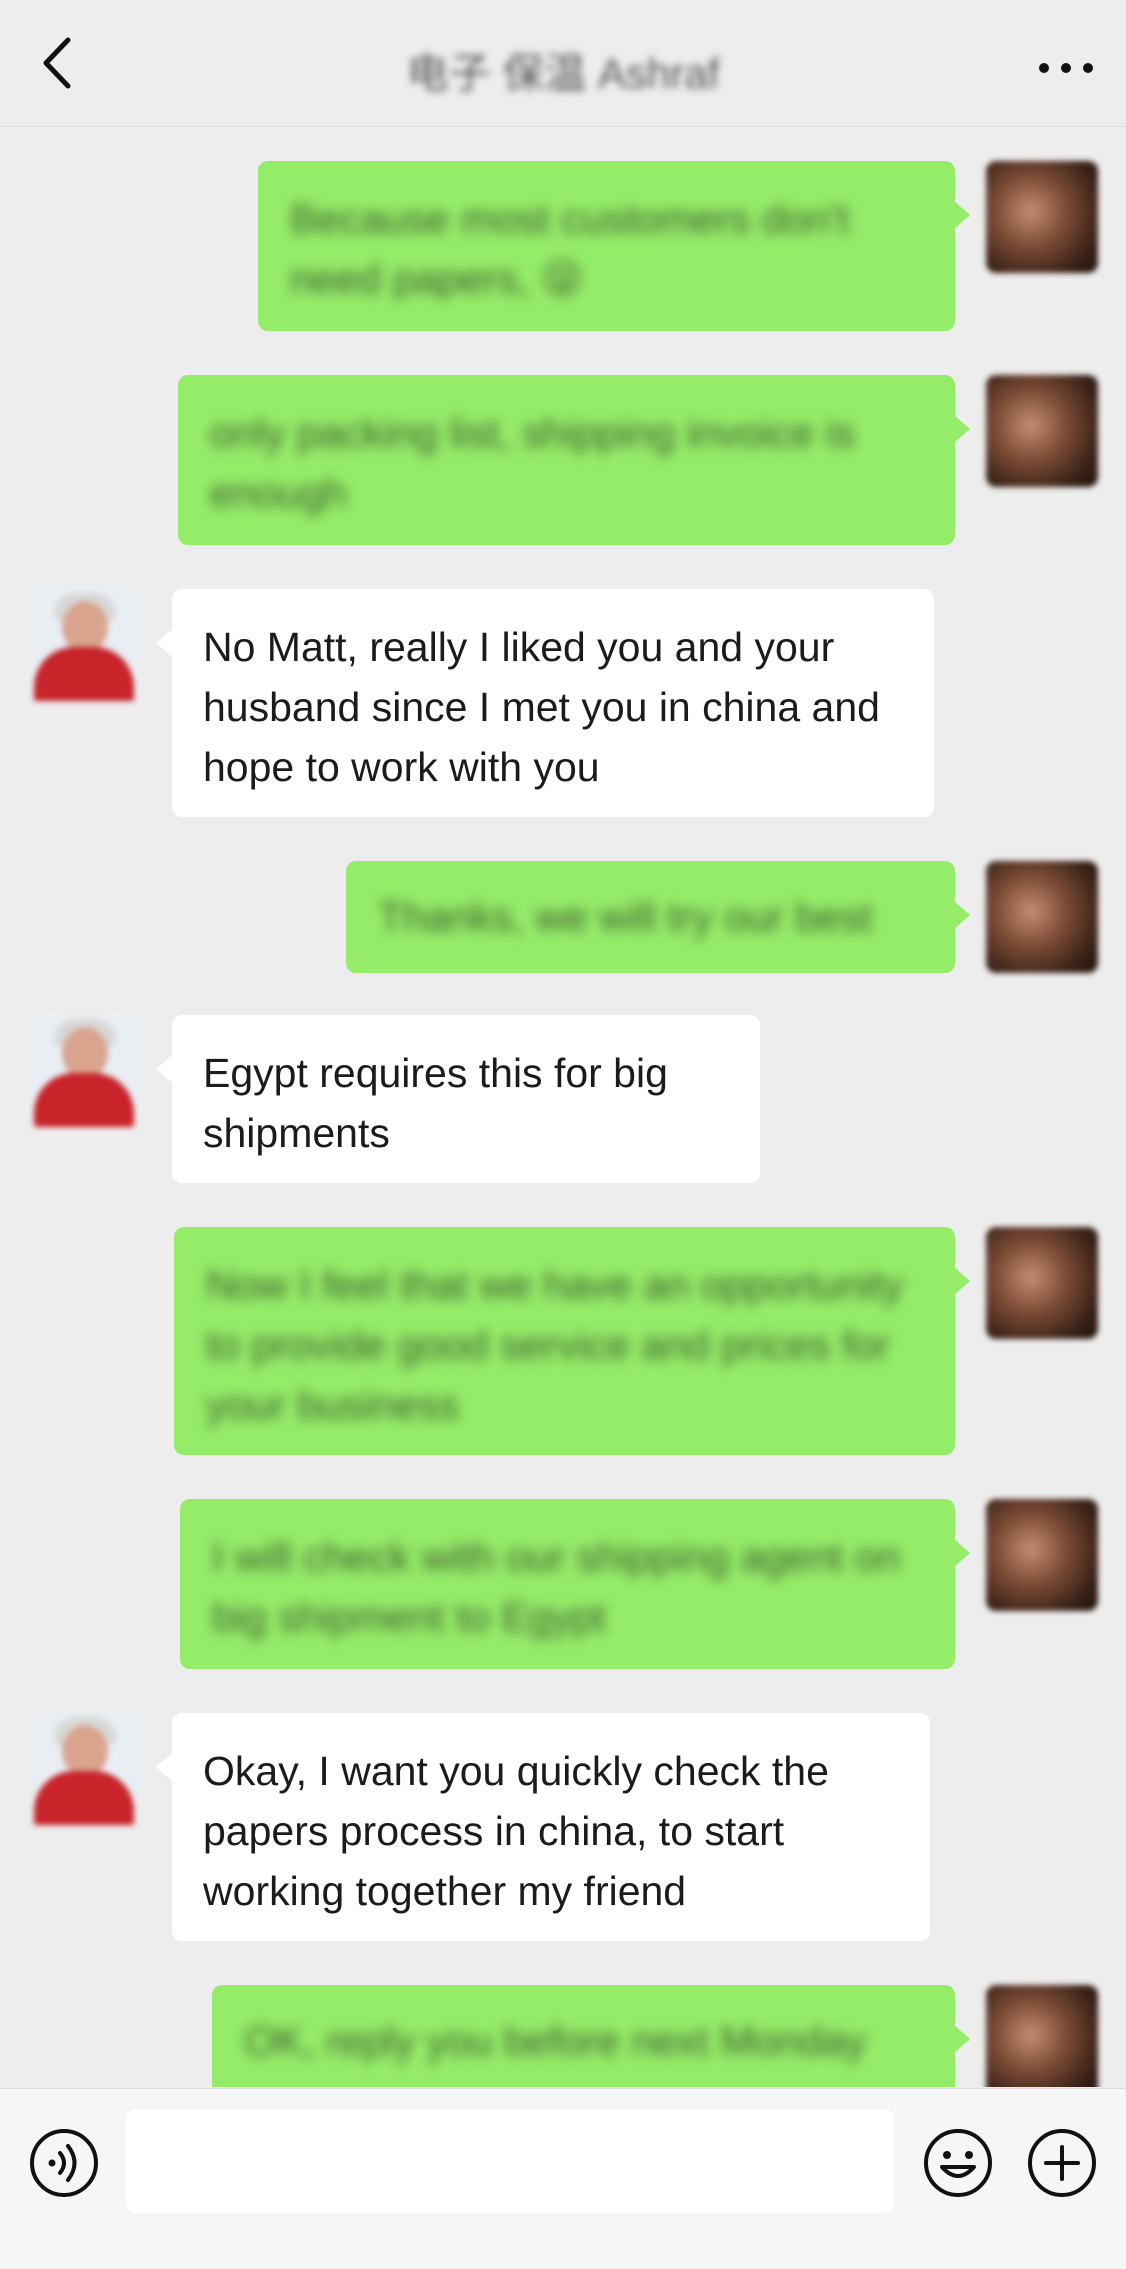 The image size is (1126, 2269). What do you see at coordinates (625, 917) in the screenshot?
I see `message-text: Thanks, we will try our best` at bounding box center [625, 917].